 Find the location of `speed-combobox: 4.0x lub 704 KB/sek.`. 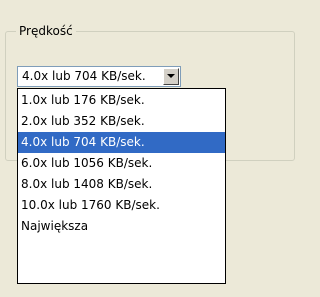

speed-combobox: 4.0x lub 704 KB/sek. is located at coordinates (99, 76).